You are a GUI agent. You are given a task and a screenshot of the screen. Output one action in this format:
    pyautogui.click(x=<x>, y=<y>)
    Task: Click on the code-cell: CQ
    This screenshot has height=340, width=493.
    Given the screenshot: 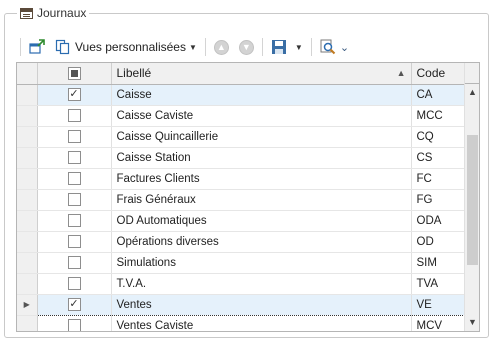 What is the action you would take?
    pyautogui.click(x=438, y=137)
    